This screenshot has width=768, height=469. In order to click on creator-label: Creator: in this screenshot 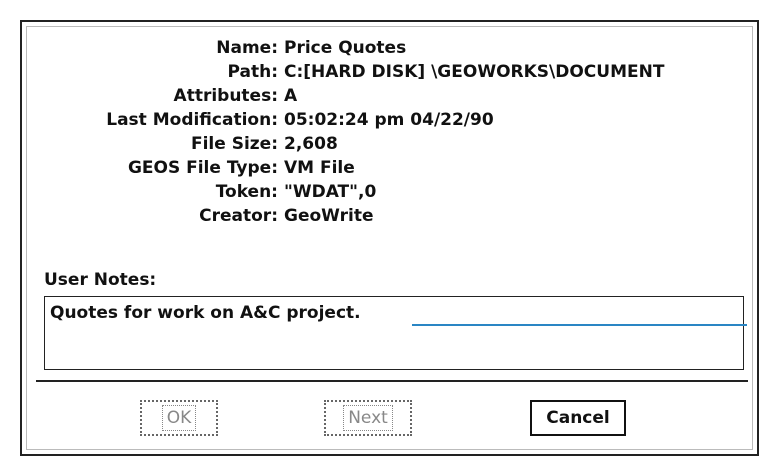, I will do `click(238, 216)`.